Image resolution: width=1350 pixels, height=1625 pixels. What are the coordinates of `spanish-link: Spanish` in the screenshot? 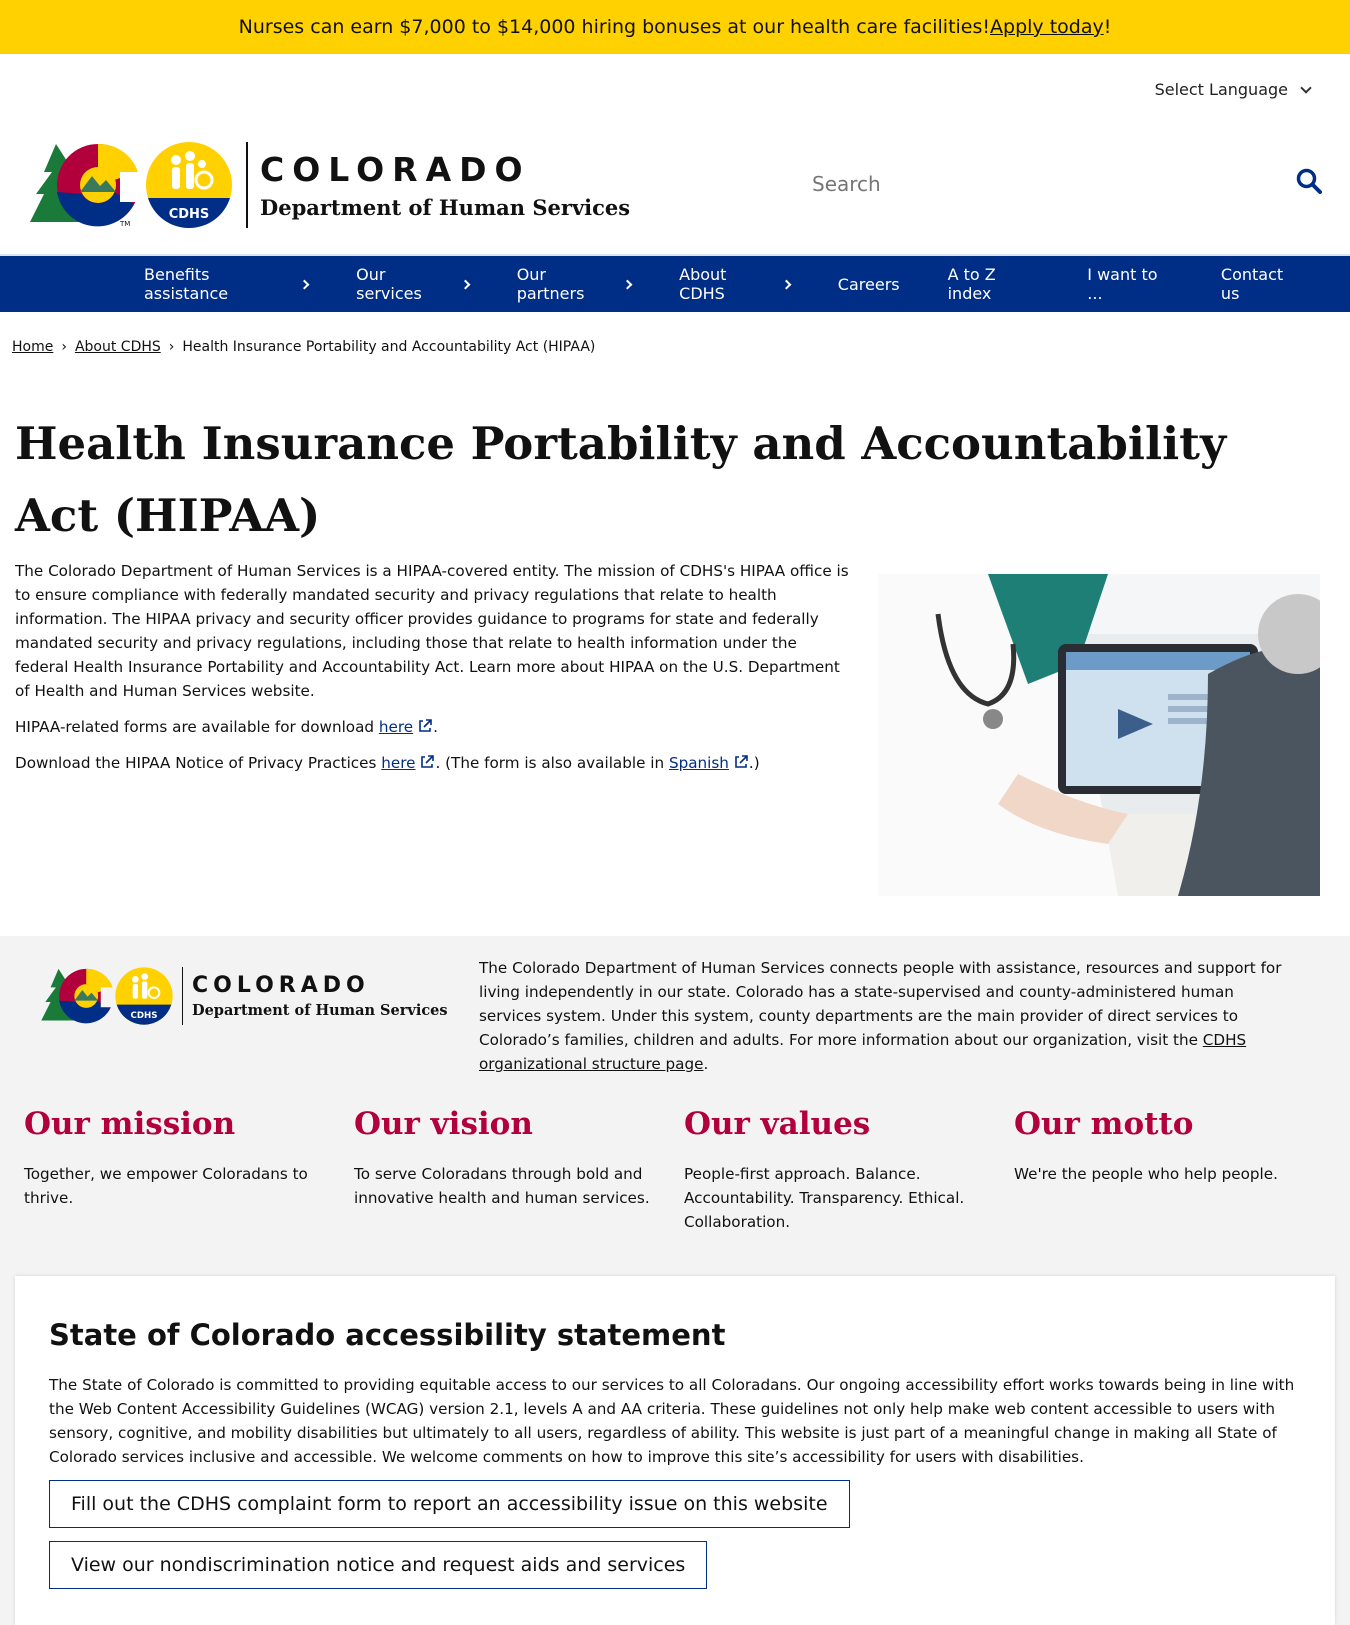 It's located at (709, 763).